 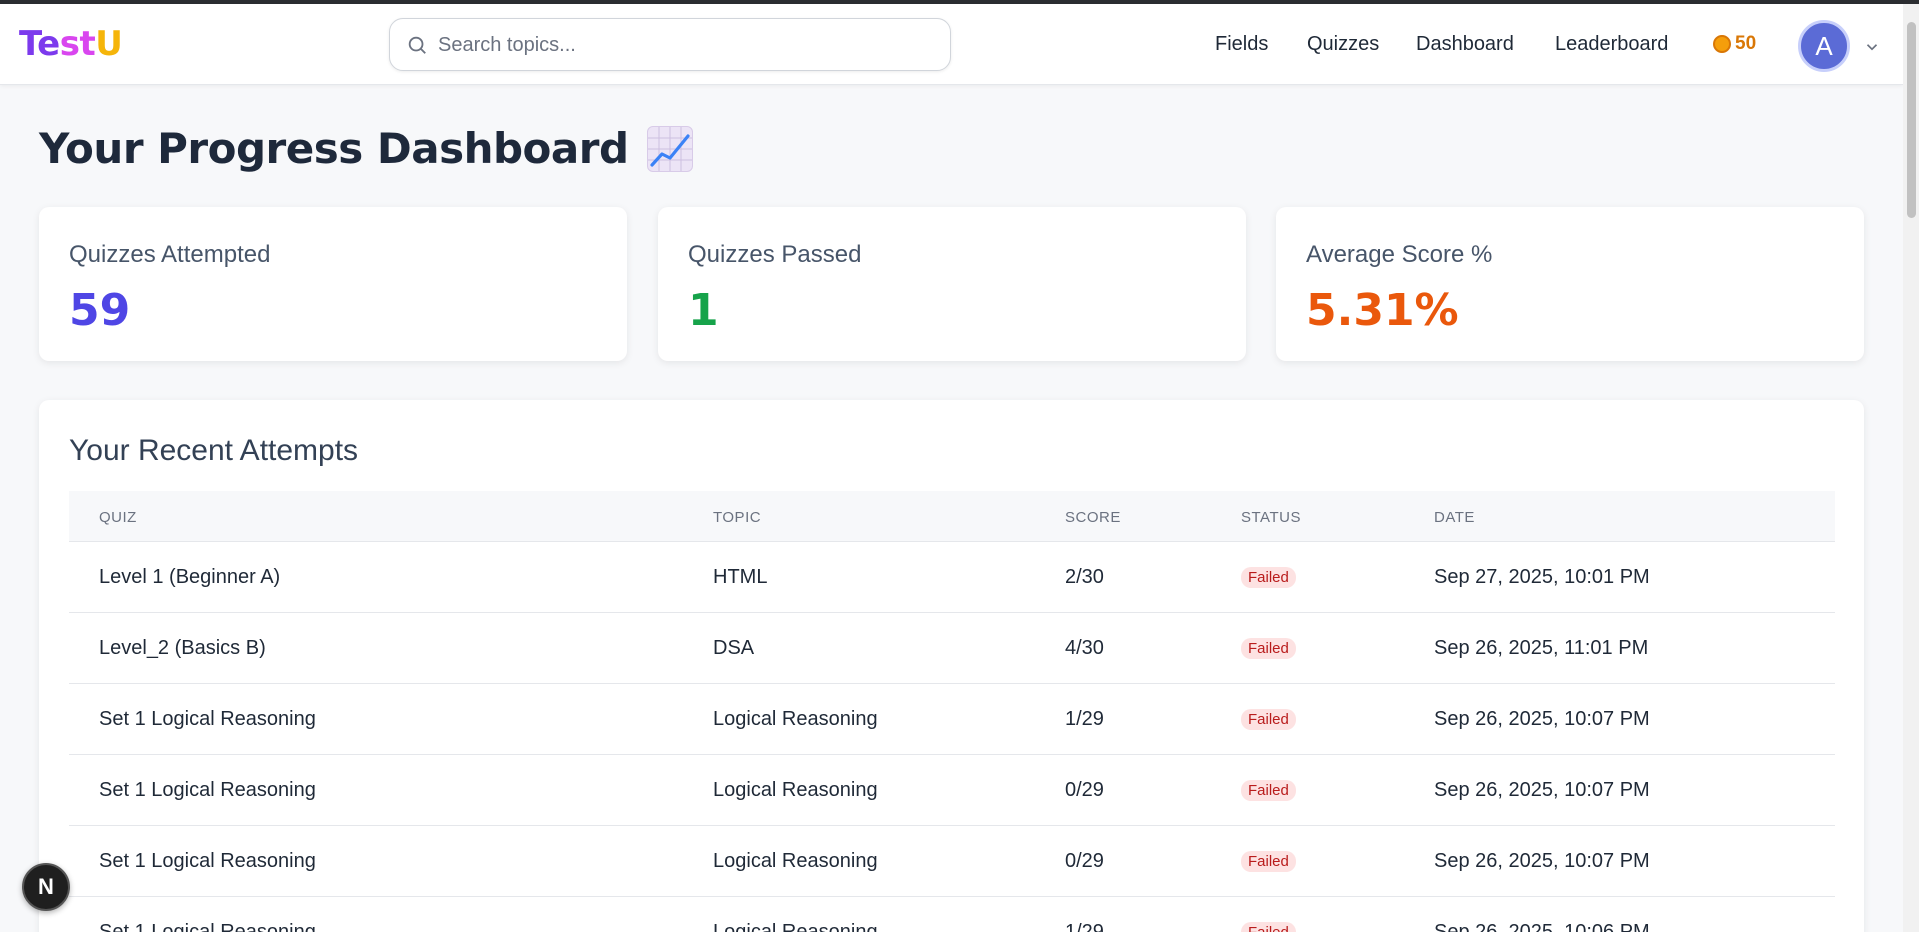 What do you see at coordinates (46, 887) in the screenshot?
I see `dev-tools-button: N` at bounding box center [46, 887].